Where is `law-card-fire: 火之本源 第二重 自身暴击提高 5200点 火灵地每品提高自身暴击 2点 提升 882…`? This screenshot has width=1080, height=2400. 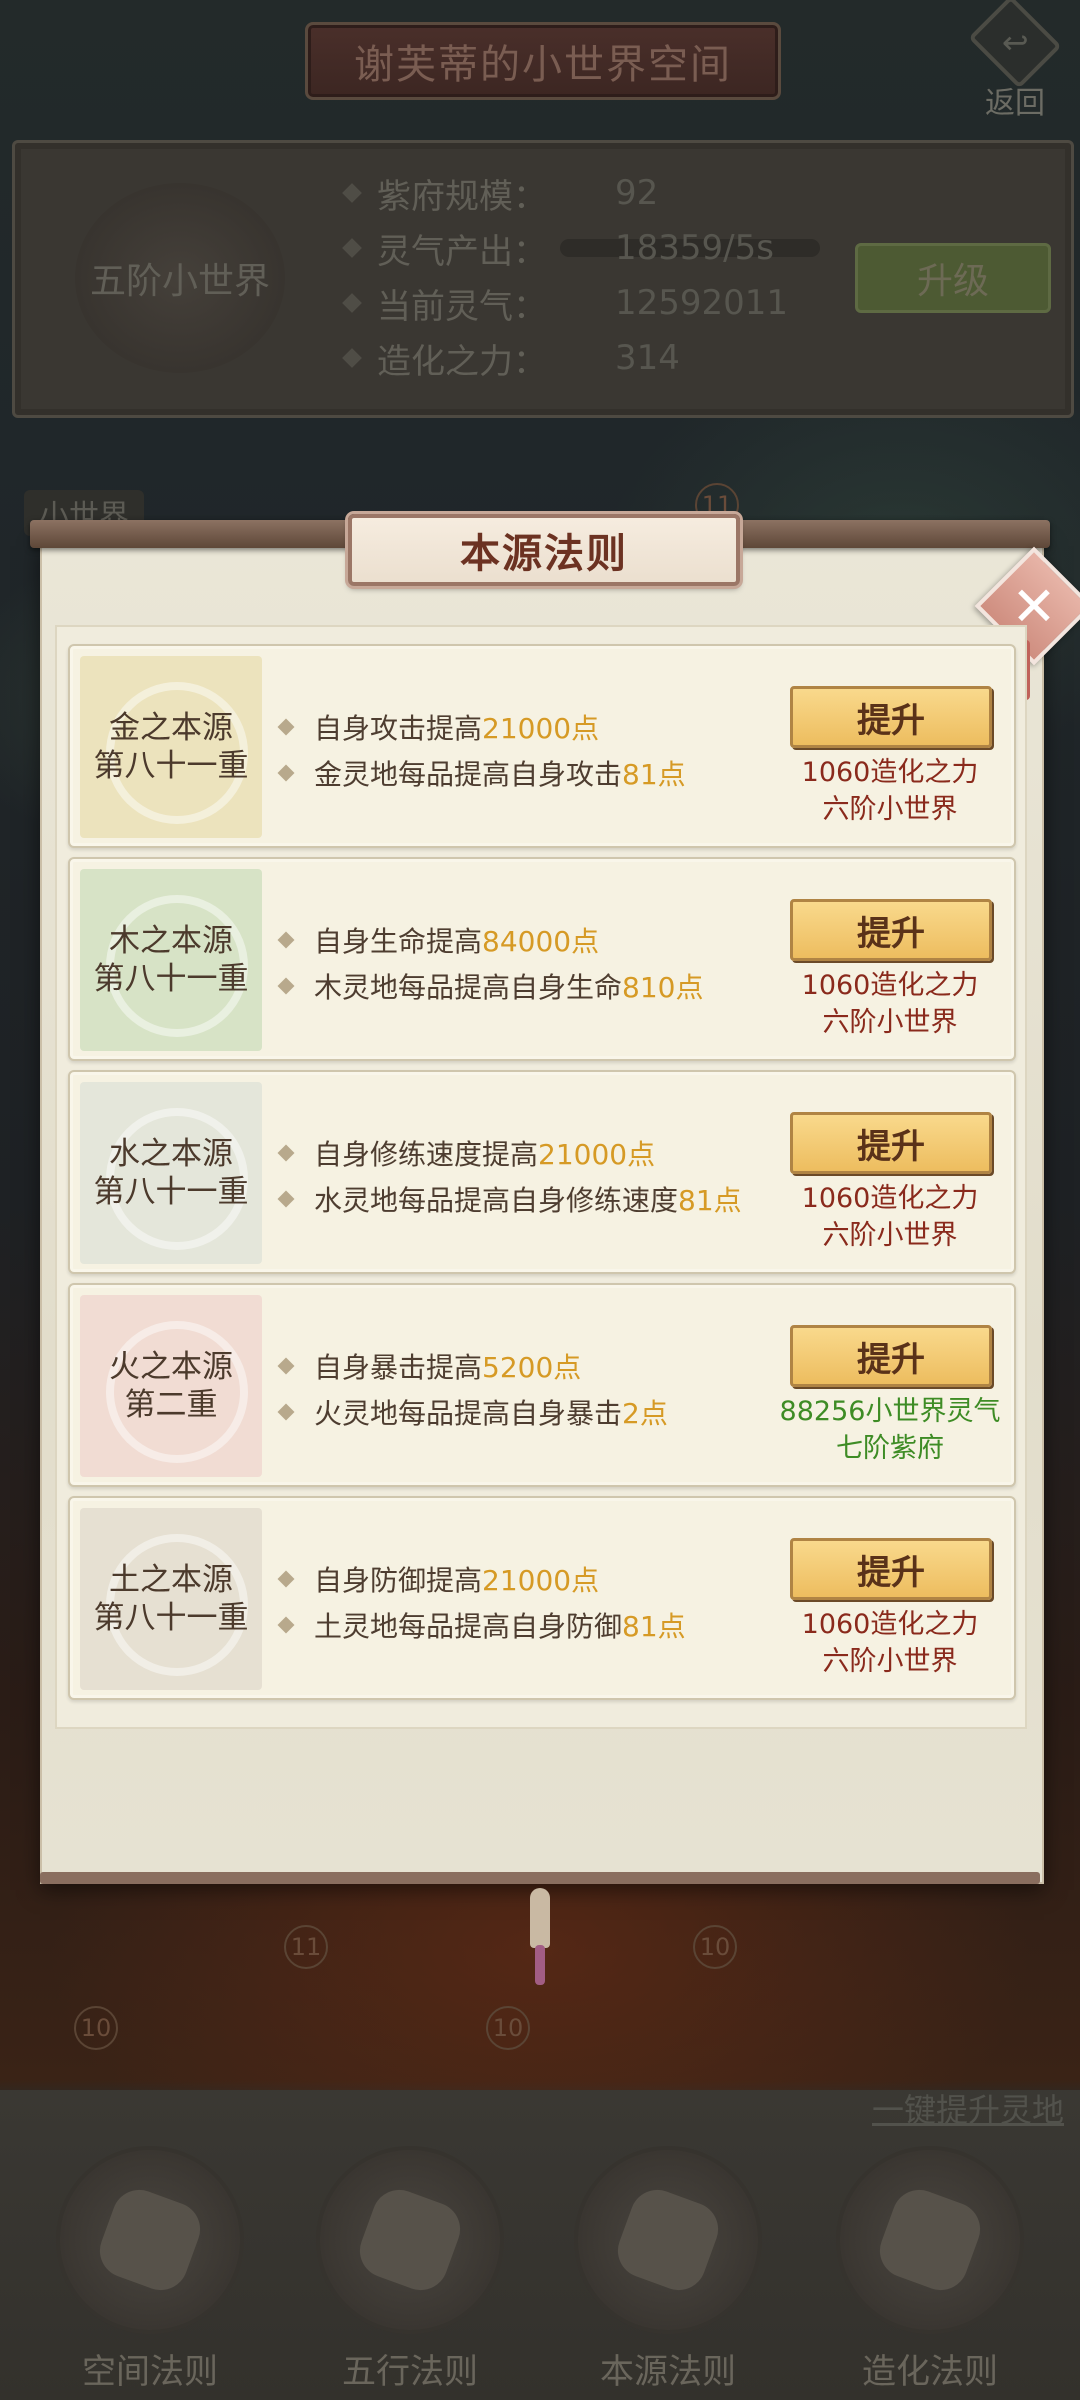
law-card-fire: 火之本源 第二重 自身暴击提高 5200点 火灵地每品提高自身暴击 2点 提升 882… is located at coordinates (542, 1385).